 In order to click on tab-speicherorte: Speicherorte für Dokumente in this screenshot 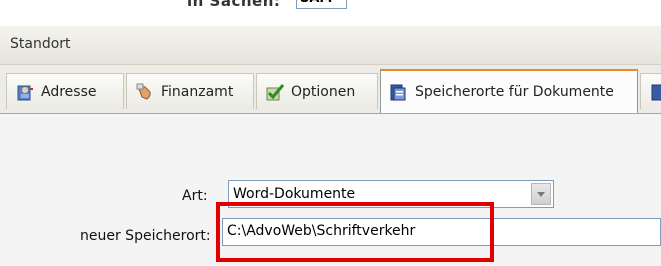, I will do `click(509, 91)`.